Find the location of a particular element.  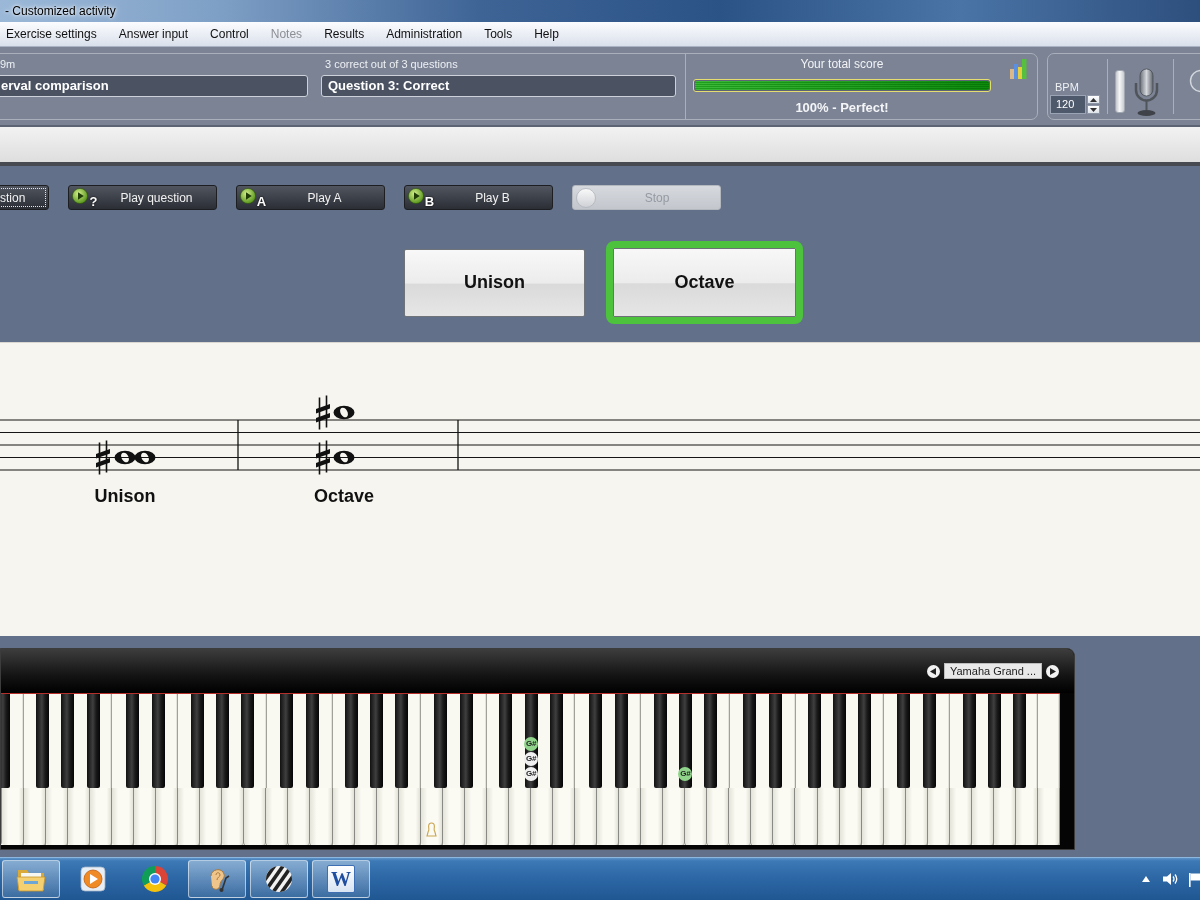

menu-item: Administration is located at coordinates (424, 34).